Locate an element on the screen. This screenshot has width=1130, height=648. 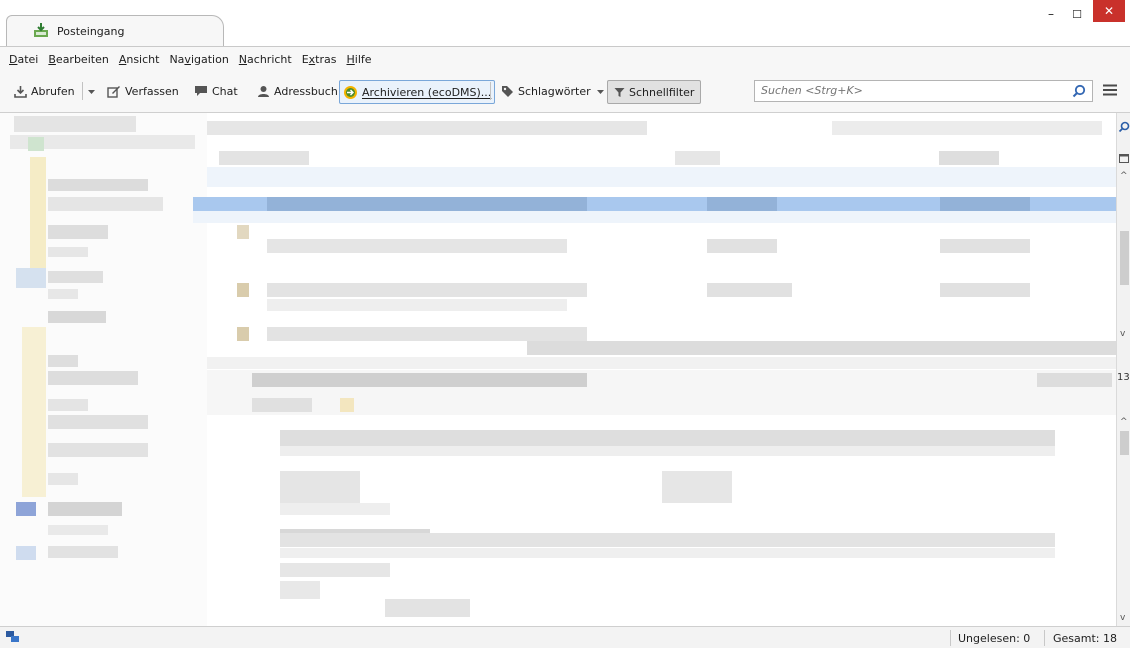
pencil-icon is located at coordinates (113, 91).